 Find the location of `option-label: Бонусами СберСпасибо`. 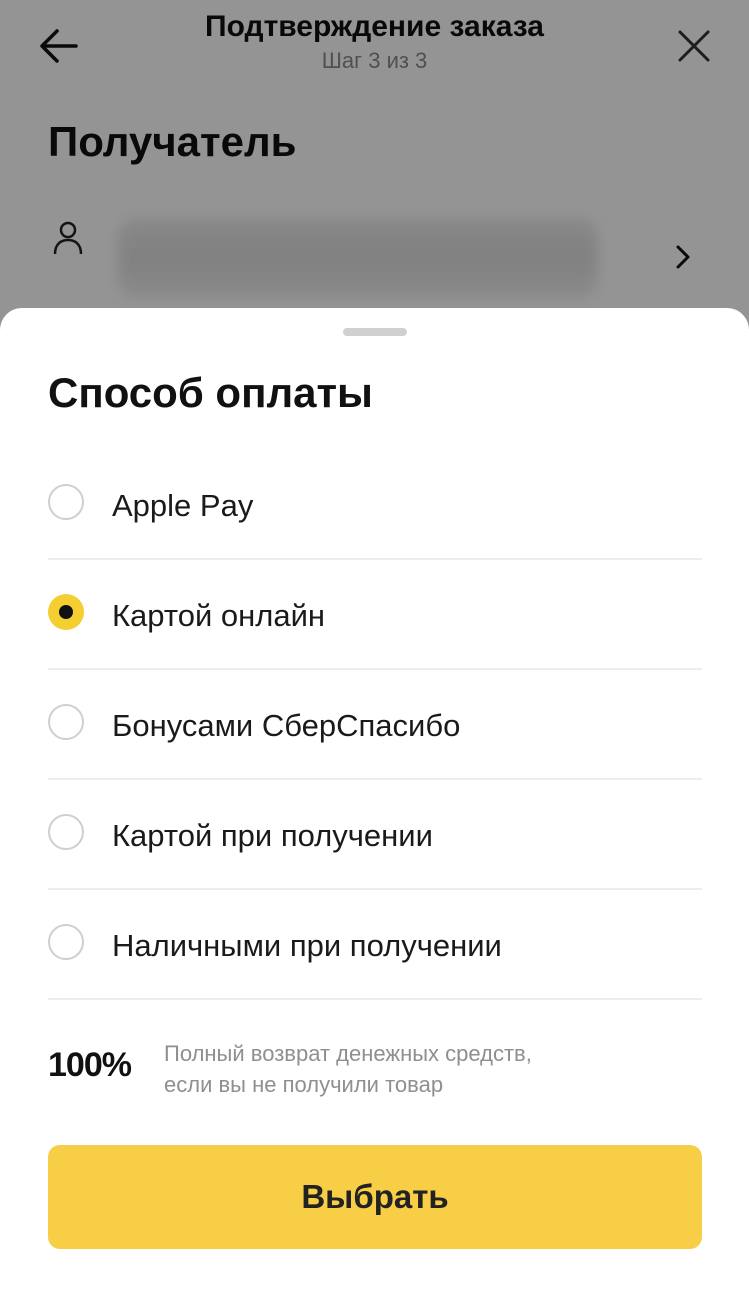

option-label: Бонусами СберСпасибо is located at coordinates (286, 725).